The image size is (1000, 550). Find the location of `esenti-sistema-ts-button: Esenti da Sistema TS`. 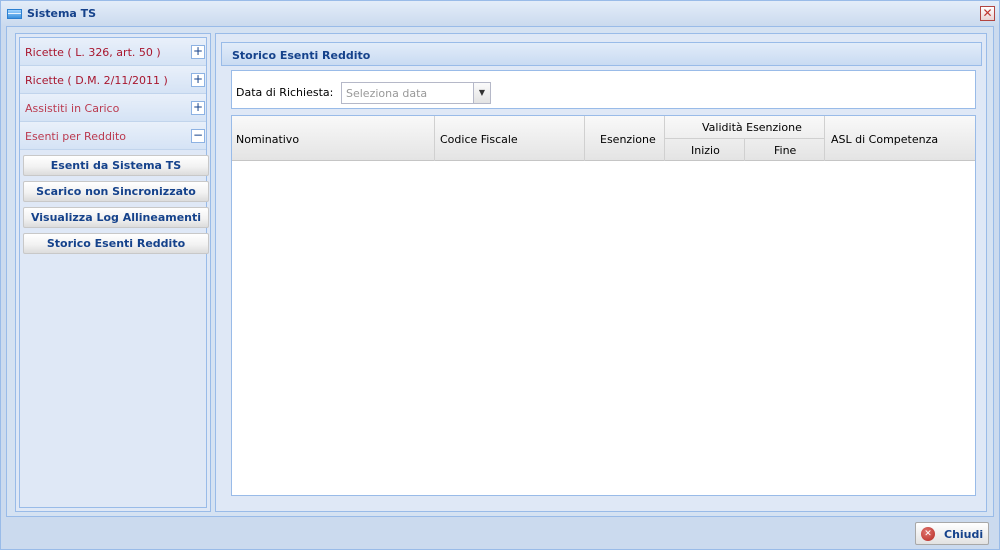

esenti-sistema-ts-button: Esenti da Sistema TS is located at coordinates (116, 165).